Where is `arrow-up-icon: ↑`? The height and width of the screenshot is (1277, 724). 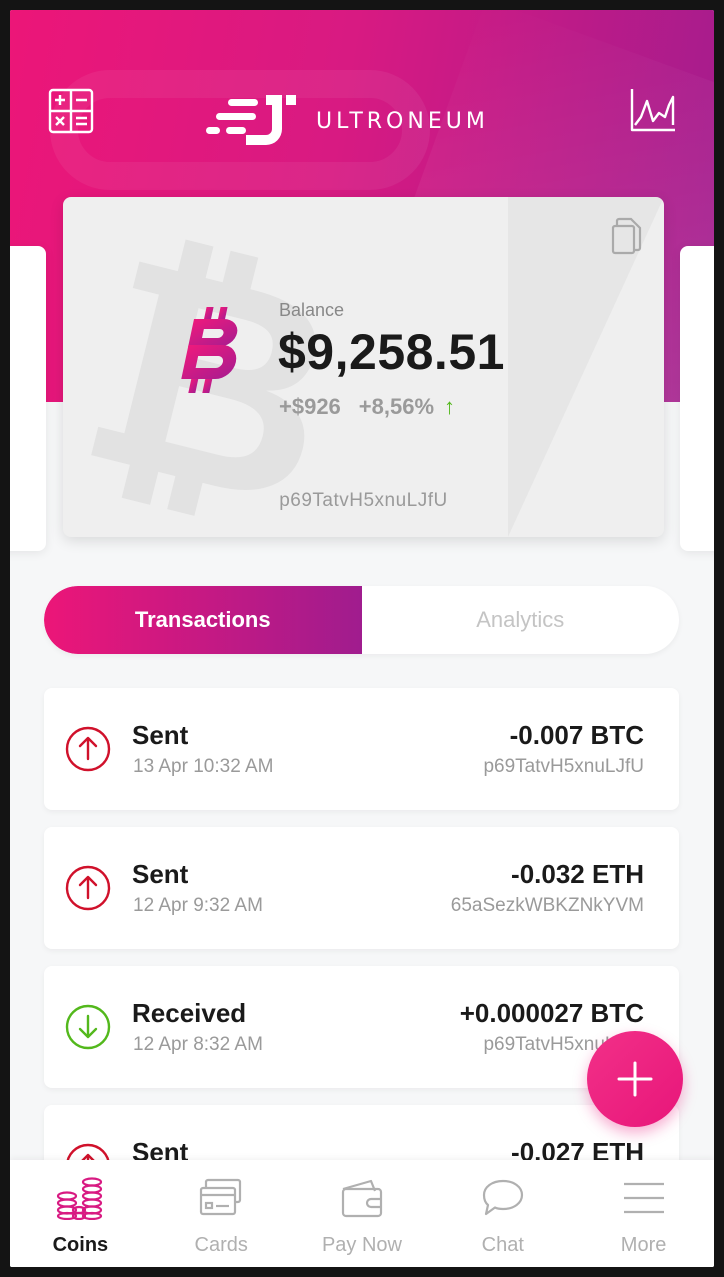 arrow-up-icon: ↑ is located at coordinates (450, 406).